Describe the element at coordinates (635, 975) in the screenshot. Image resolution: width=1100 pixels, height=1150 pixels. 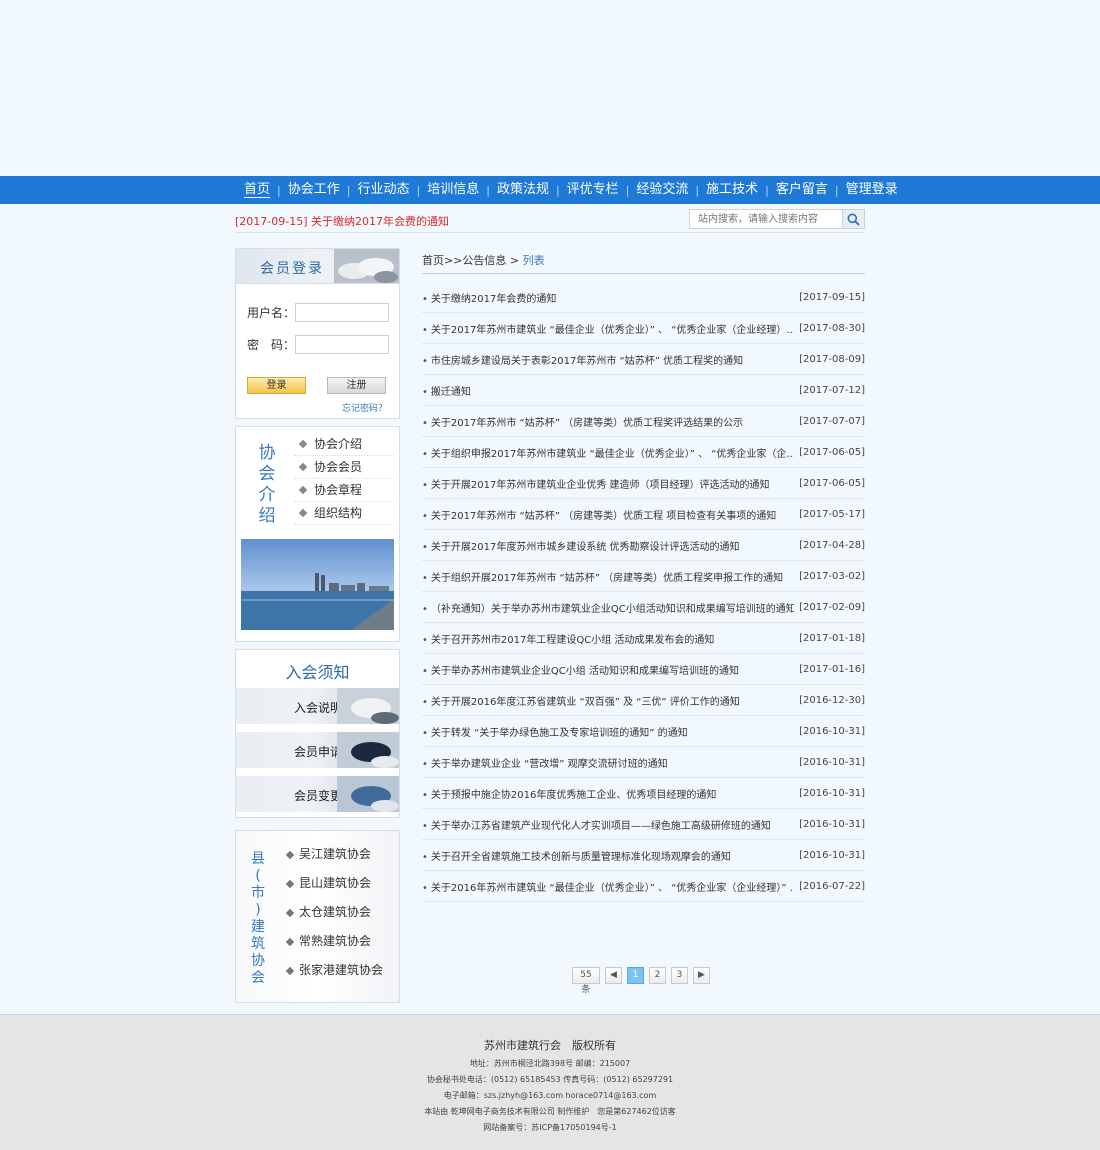
I see `pagination-page-1: 1` at that location.